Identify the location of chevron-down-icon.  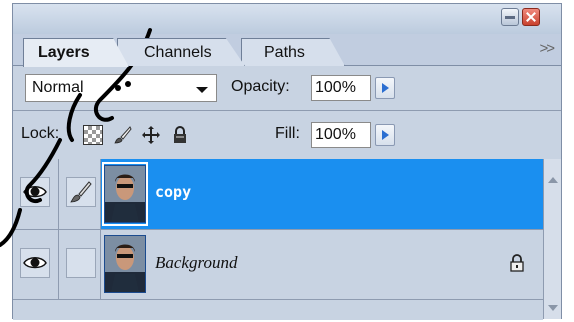
(202, 90).